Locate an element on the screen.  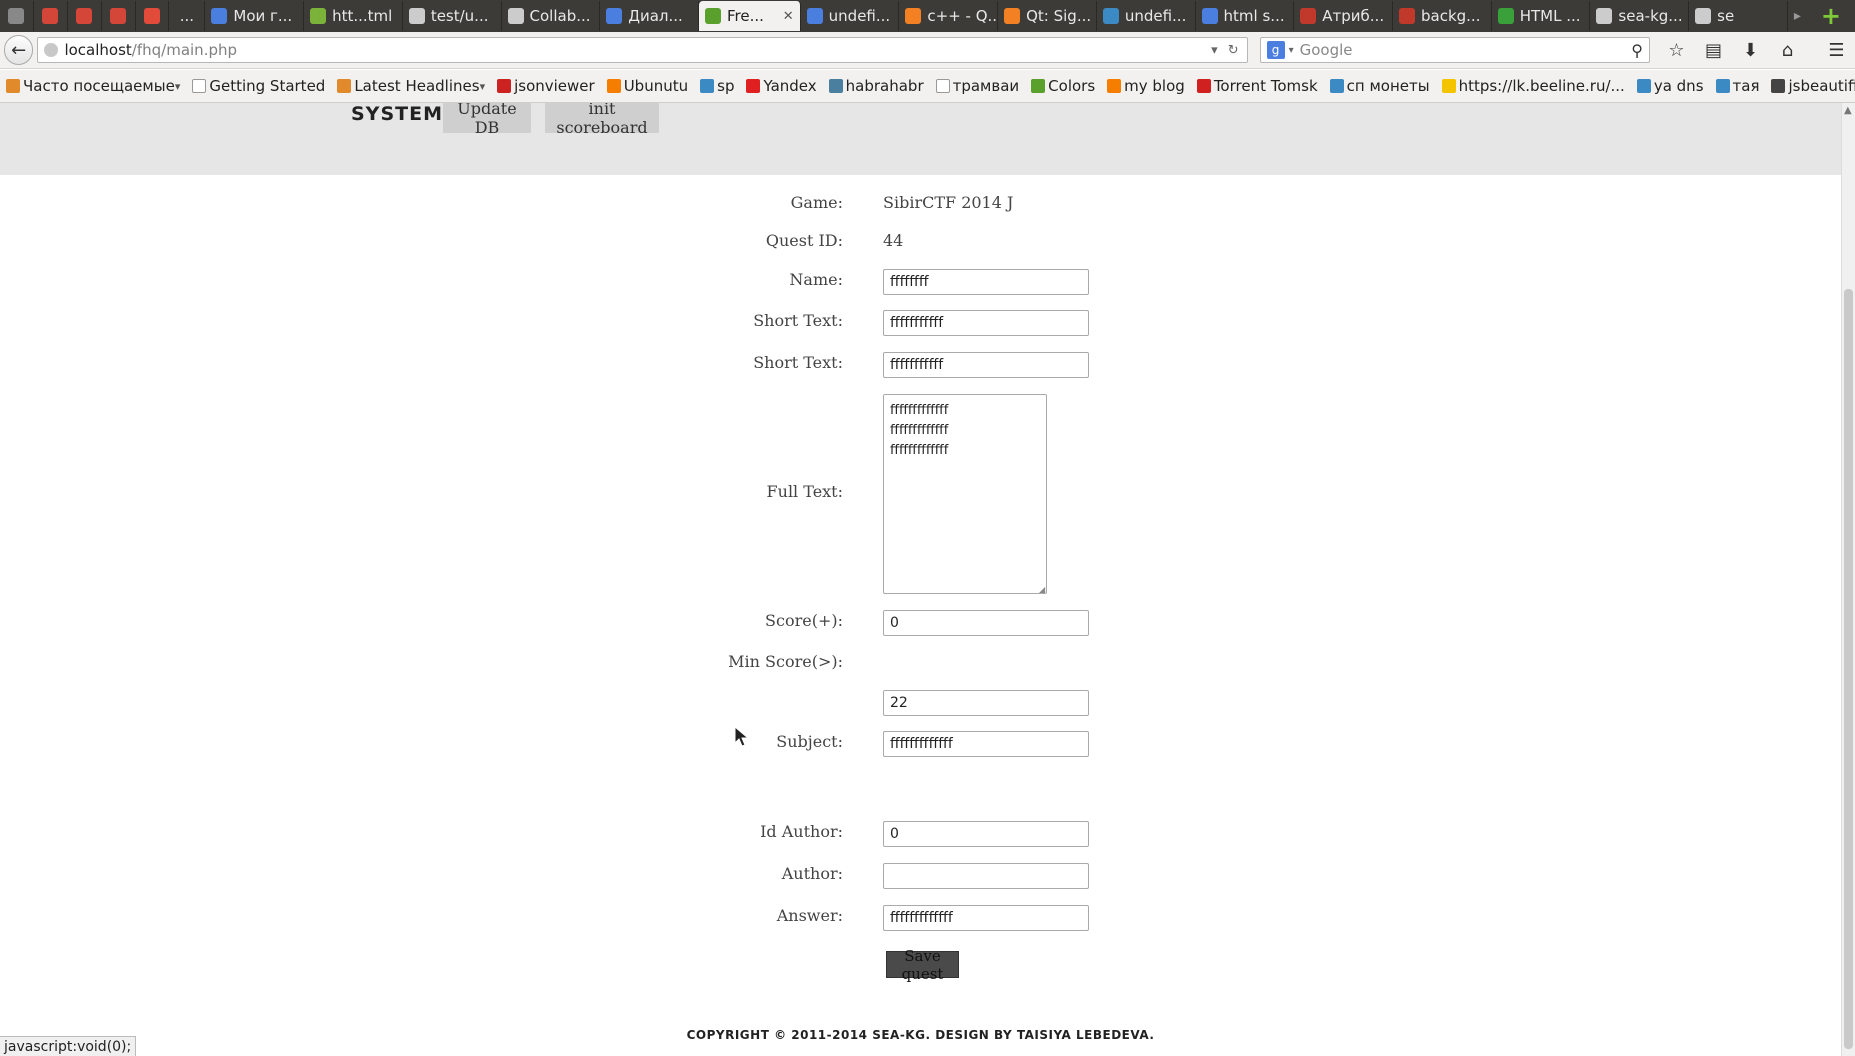
bookmark-item: ya dns is located at coordinates (1670, 86).